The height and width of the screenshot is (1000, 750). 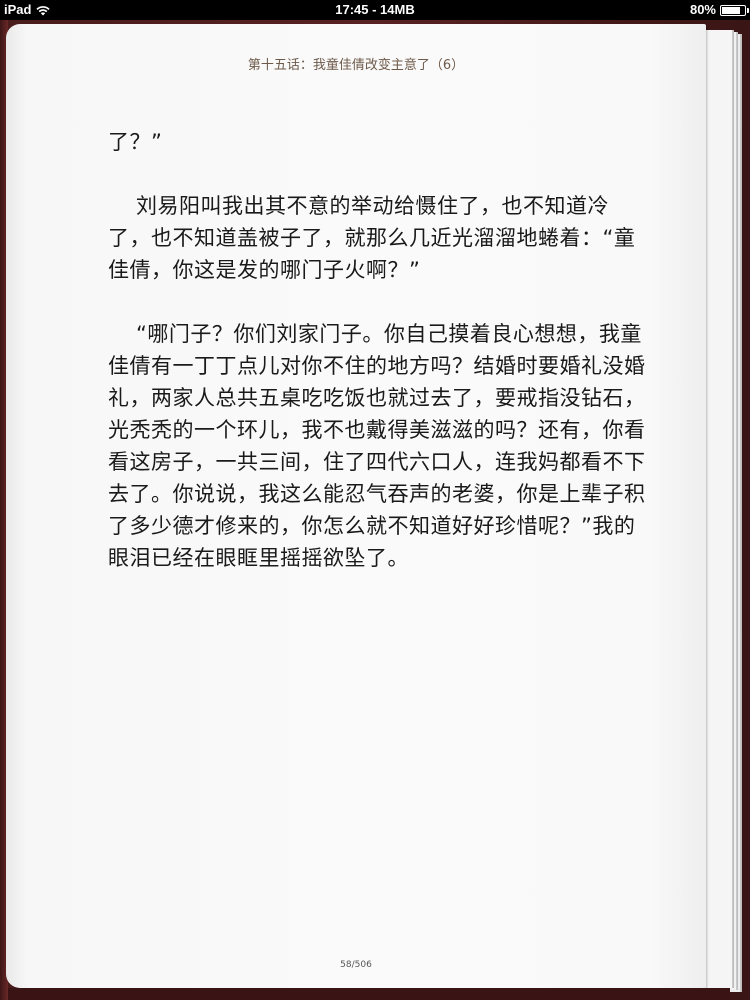 What do you see at coordinates (369, 994) in the screenshot?
I see `book-bottom-edge` at bounding box center [369, 994].